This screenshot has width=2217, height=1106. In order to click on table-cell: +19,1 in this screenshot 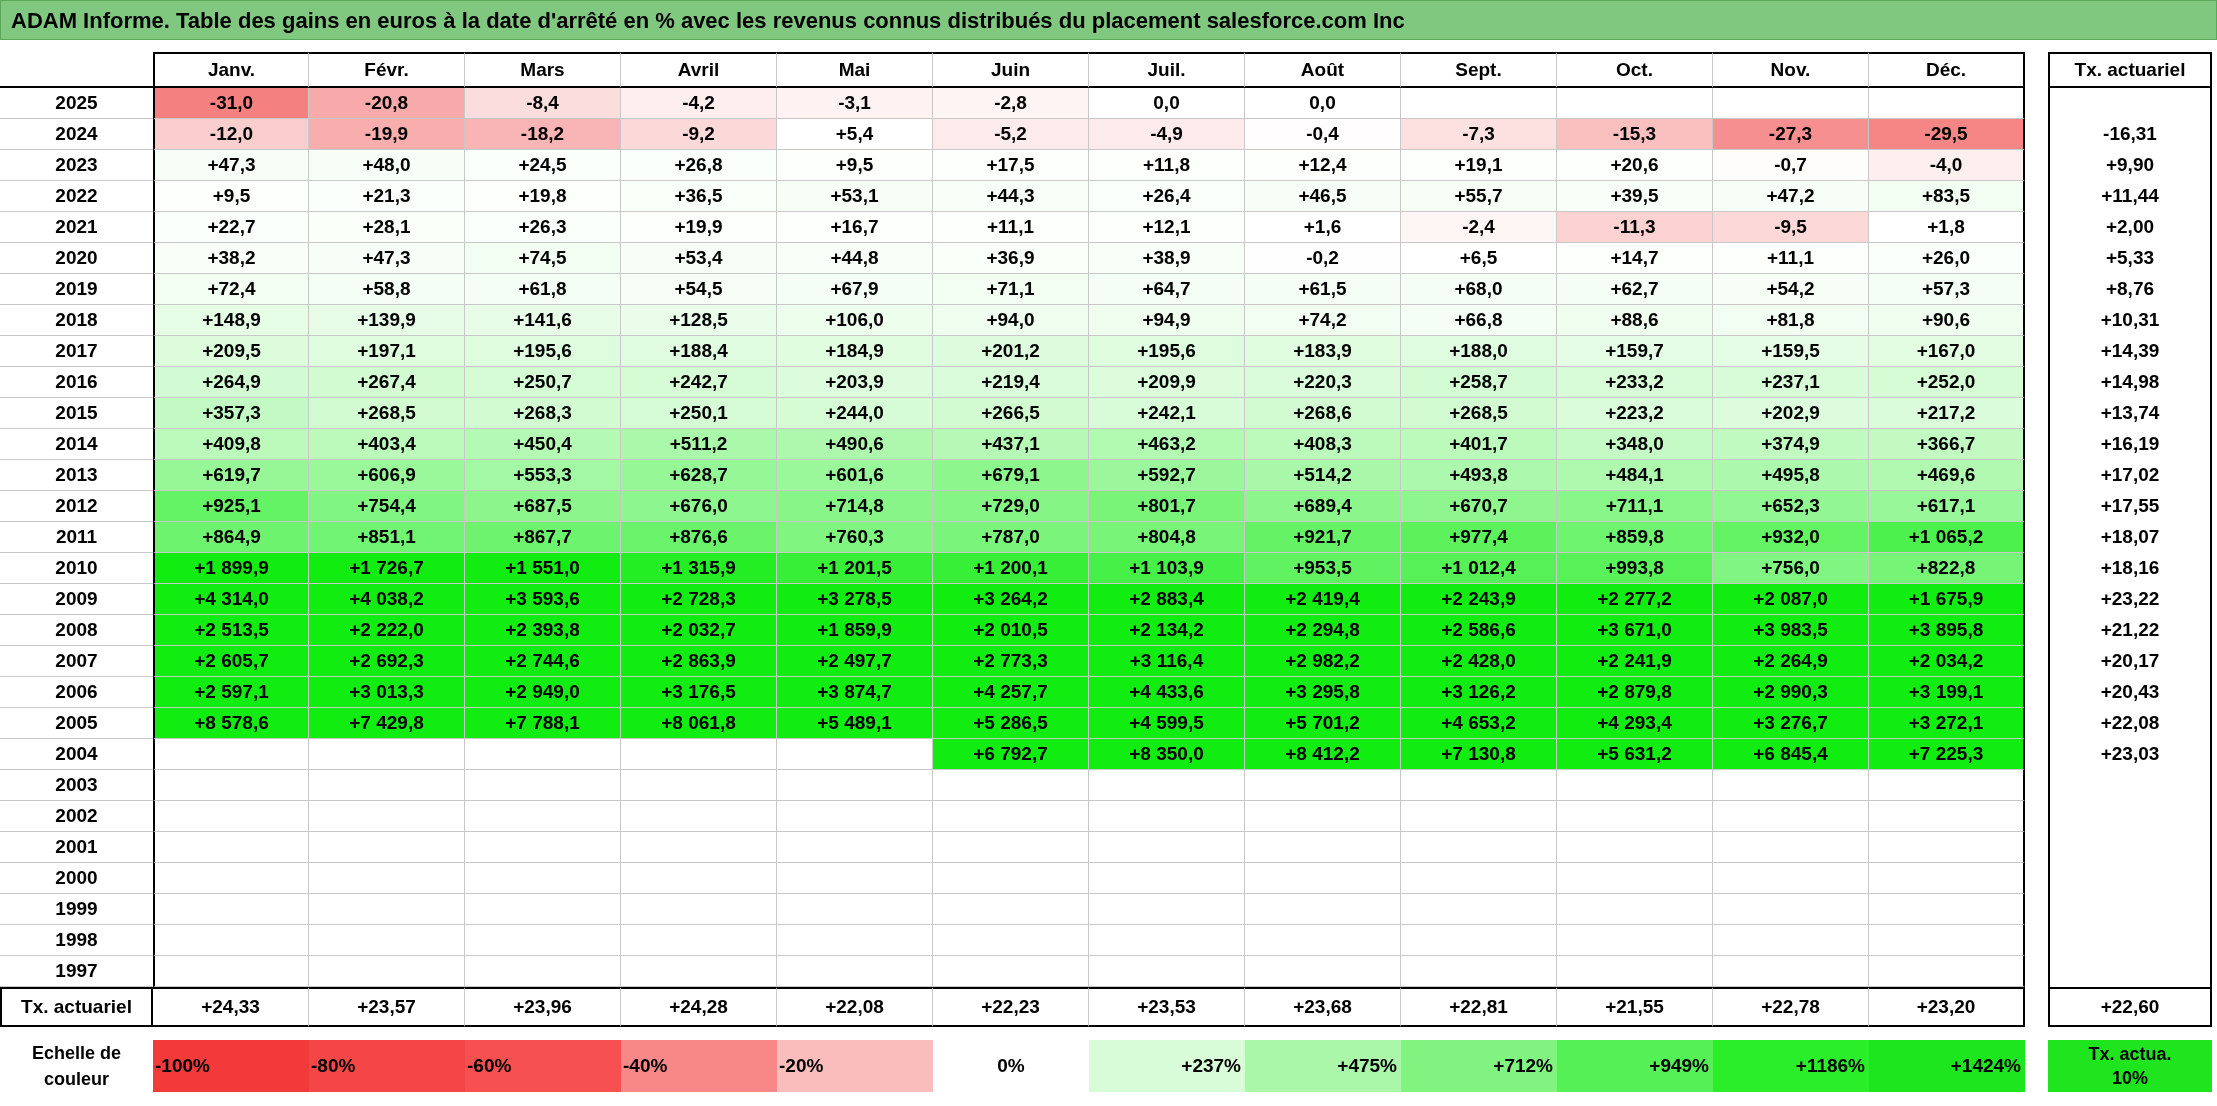, I will do `click(1479, 165)`.